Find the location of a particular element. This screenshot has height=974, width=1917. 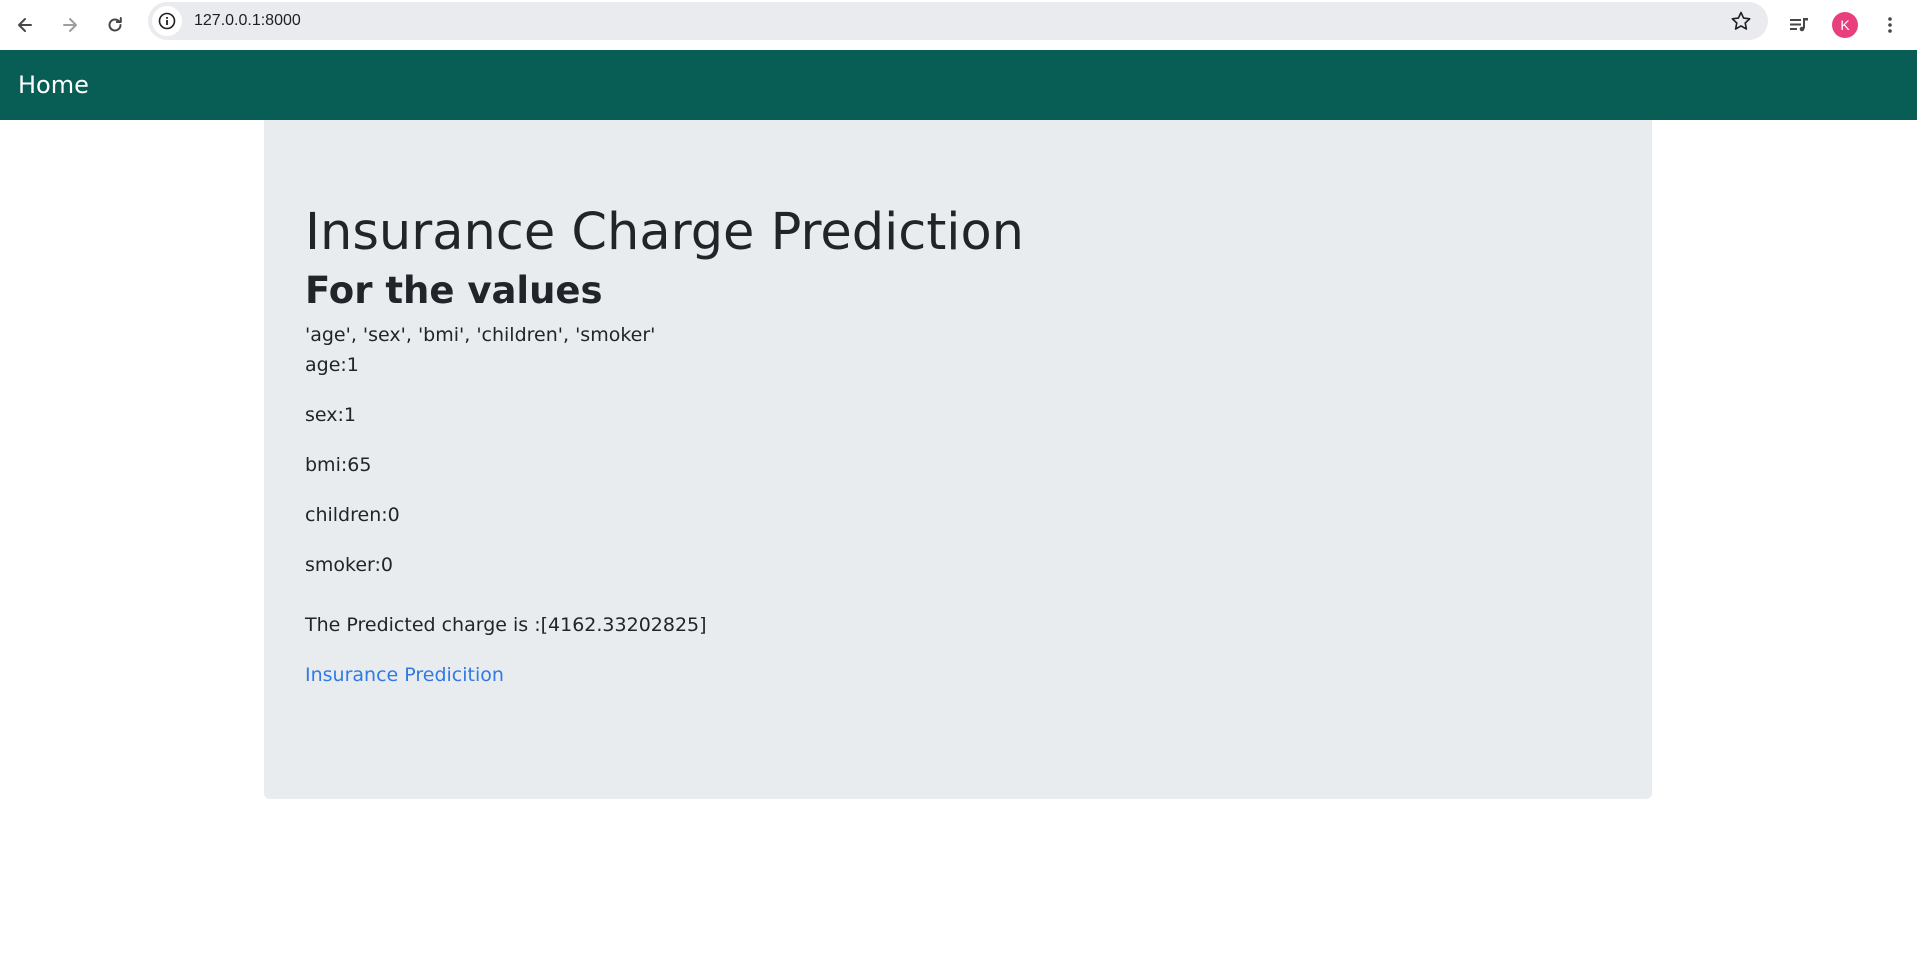

value-sex: sex:1 is located at coordinates (330, 414).